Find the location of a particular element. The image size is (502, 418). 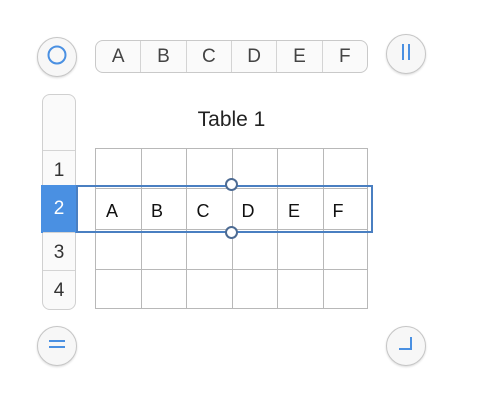

column-header-b: B is located at coordinates (164, 56).